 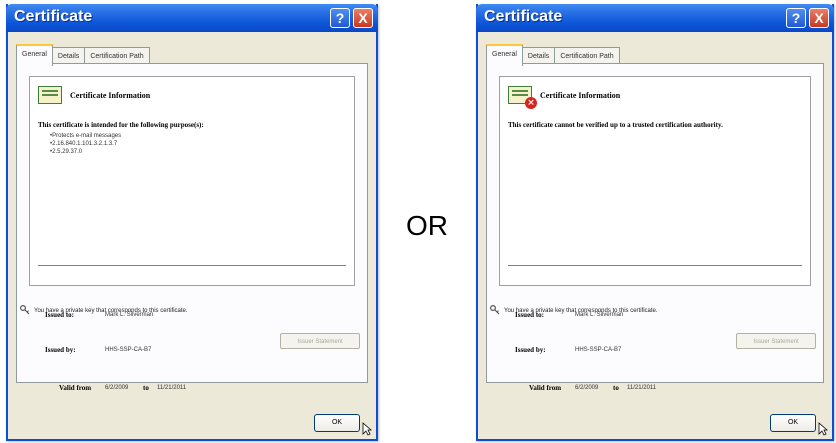 What do you see at coordinates (50, 95) in the screenshot?
I see `certificate-icon` at bounding box center [50, 95].